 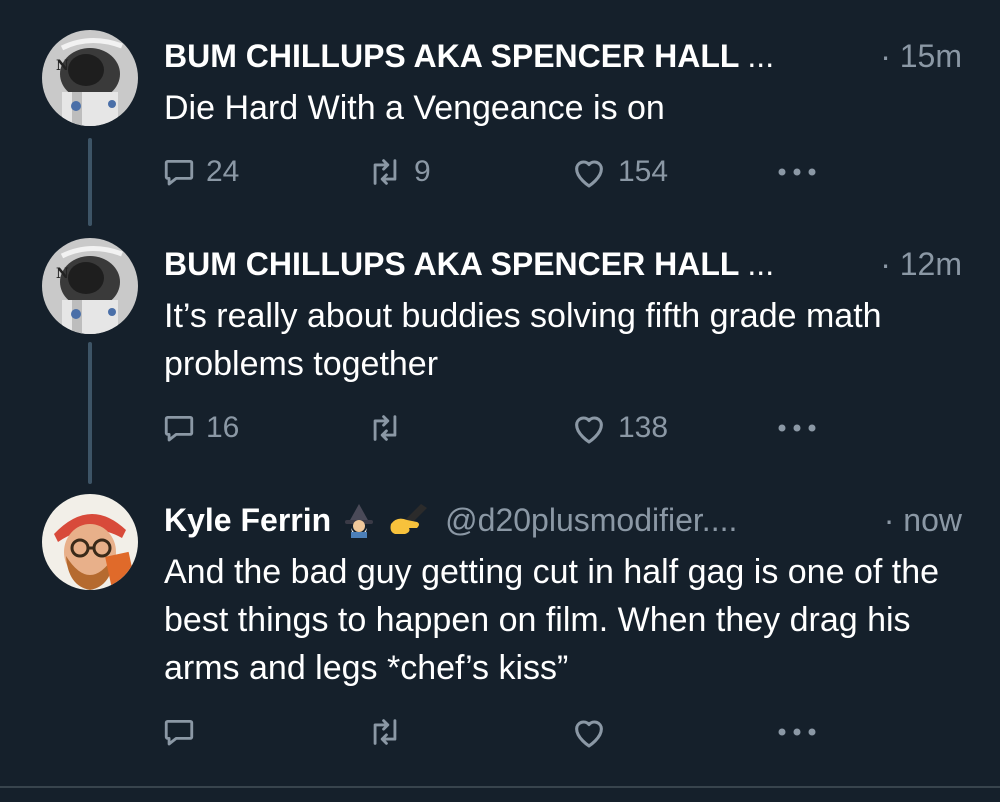 I want to click on timestamp: · 12m, so click(x=921, y=264).